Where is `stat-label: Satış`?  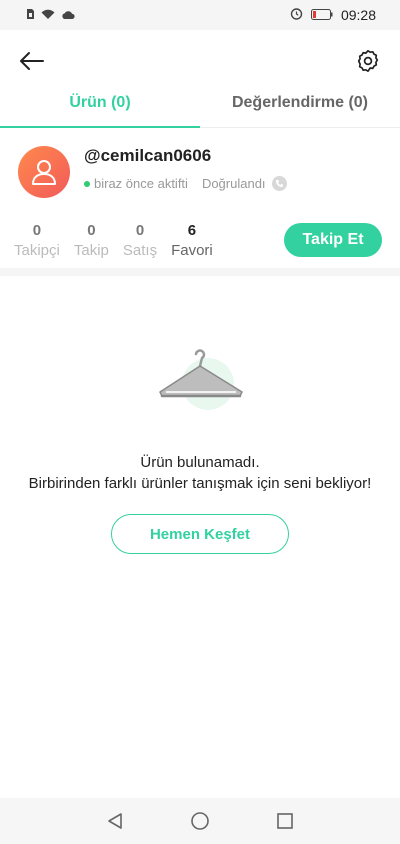 stat-label: Satış is located at coordinates (140, 250).